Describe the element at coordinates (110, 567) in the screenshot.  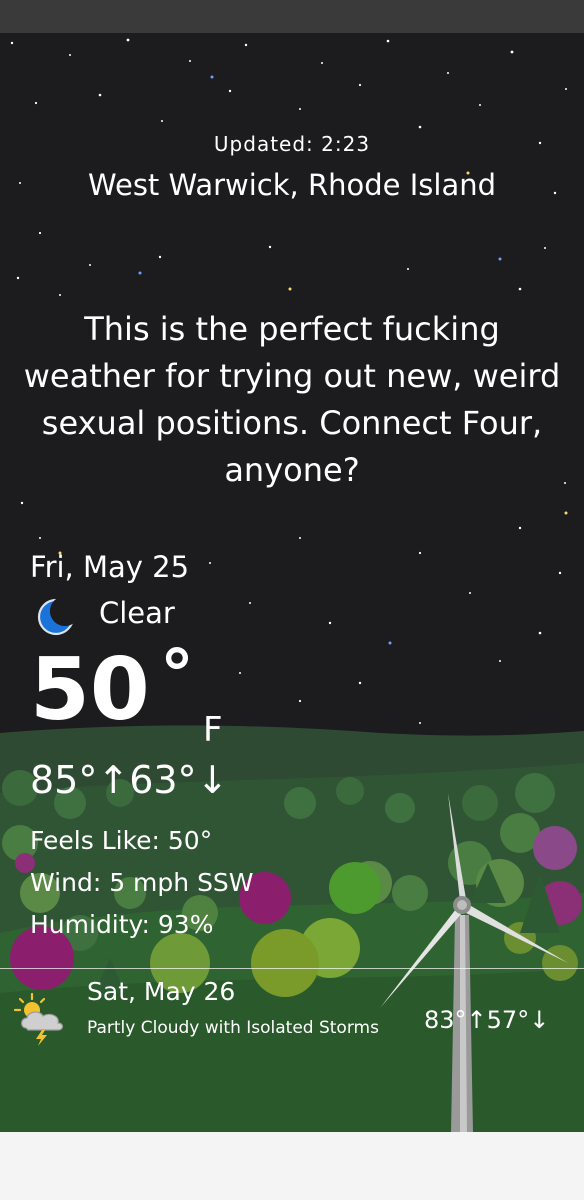
I see `current-date: Fri, May 25` at that location.